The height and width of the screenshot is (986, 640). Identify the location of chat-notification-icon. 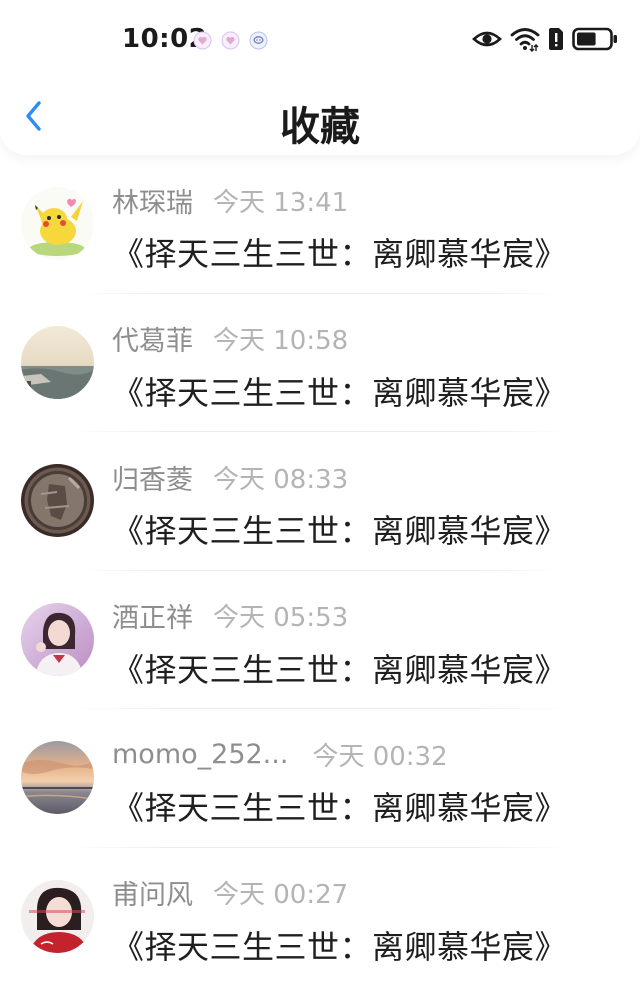
(258, 40).